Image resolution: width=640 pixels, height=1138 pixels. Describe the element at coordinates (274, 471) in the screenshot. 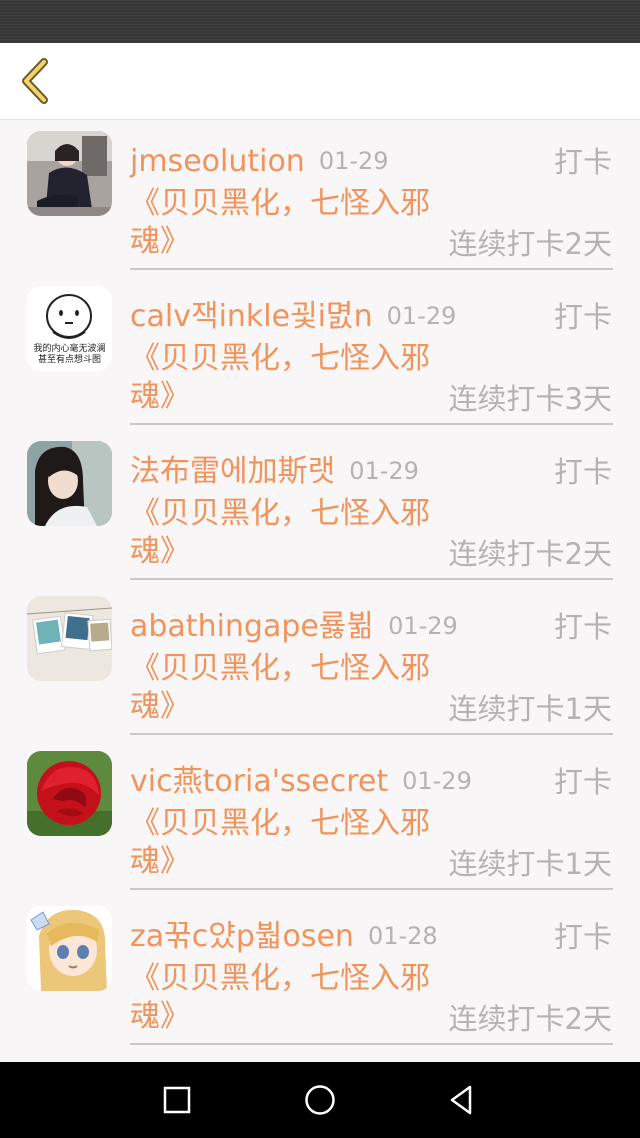

I see `username: 法布雷에加斯랫 01-29` at that location.